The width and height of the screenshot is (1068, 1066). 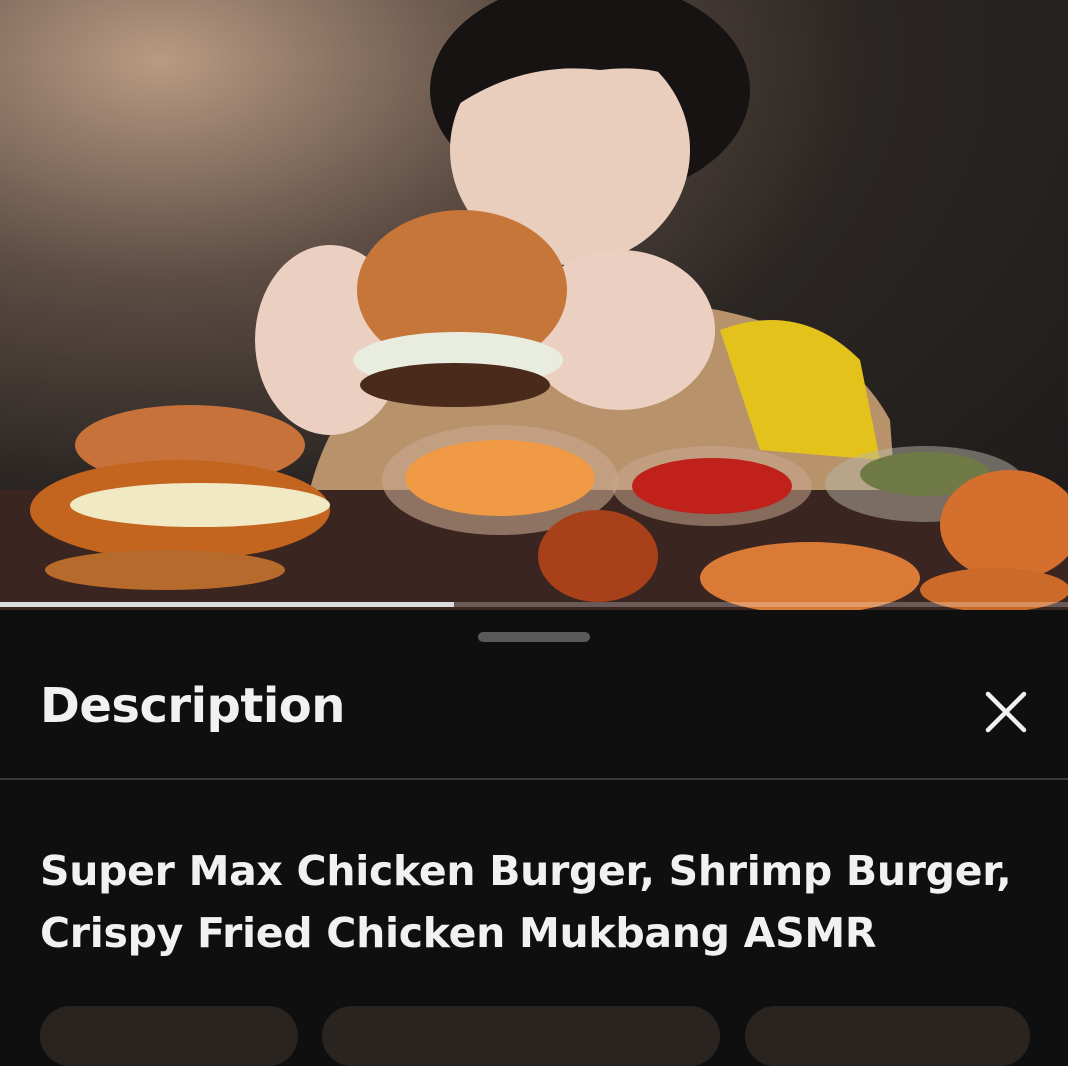 I want to click on drag-handle, so click(x=534, y=637).